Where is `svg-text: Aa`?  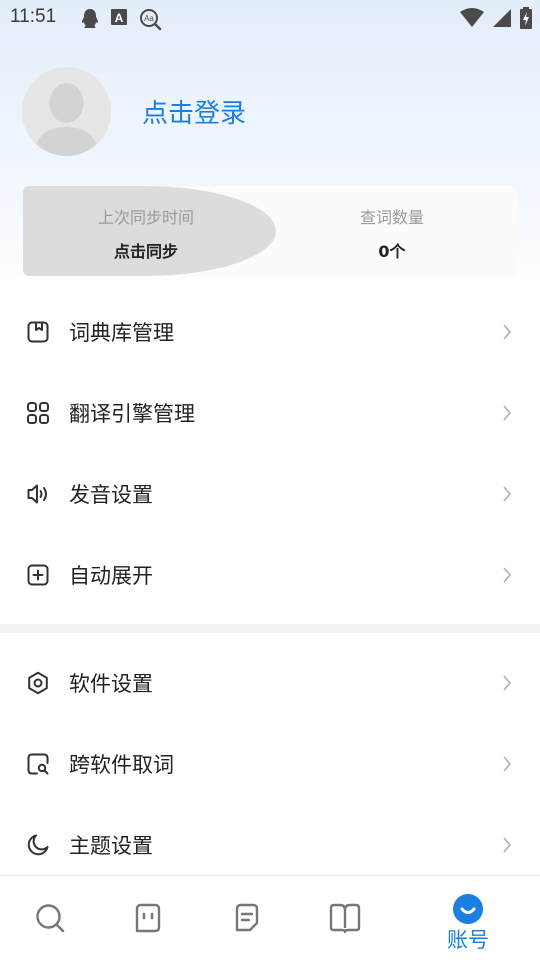 svg-text: Aa is located at coordinates (149, 18).